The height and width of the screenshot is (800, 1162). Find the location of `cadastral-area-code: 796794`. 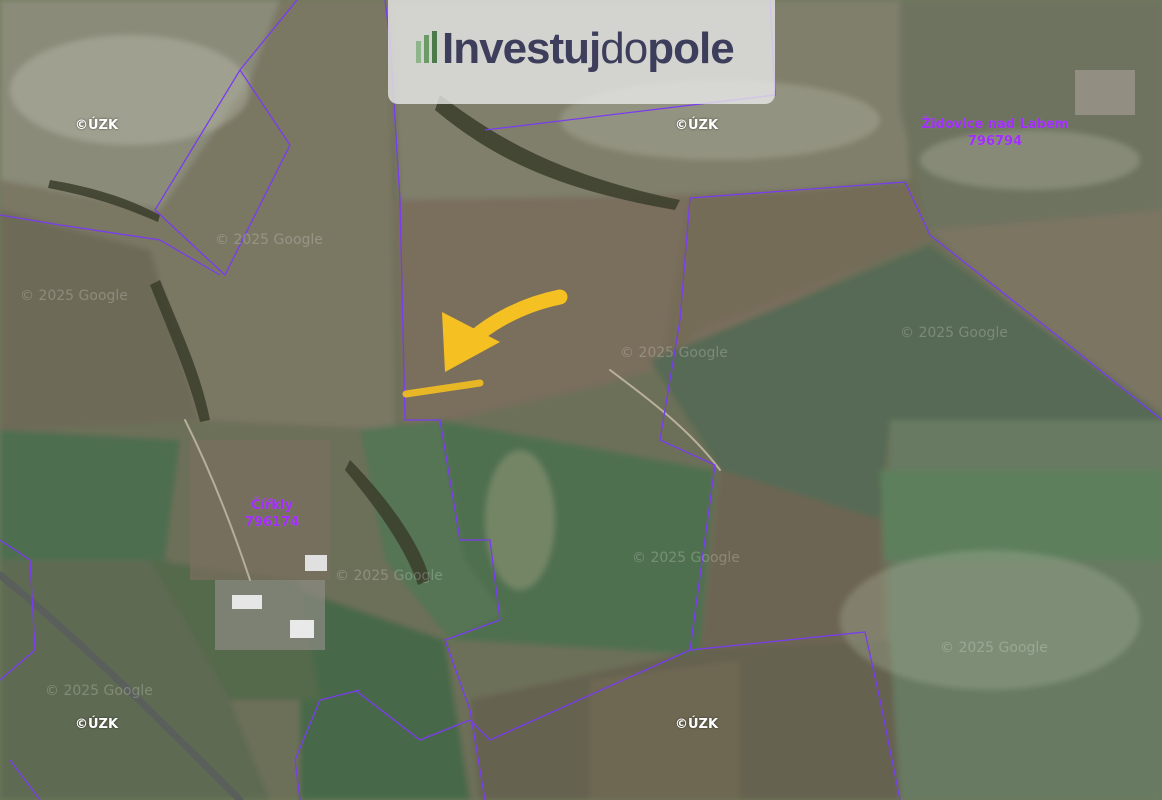

cadastral-area-code: 796794 is located at coordinates (995, 141).